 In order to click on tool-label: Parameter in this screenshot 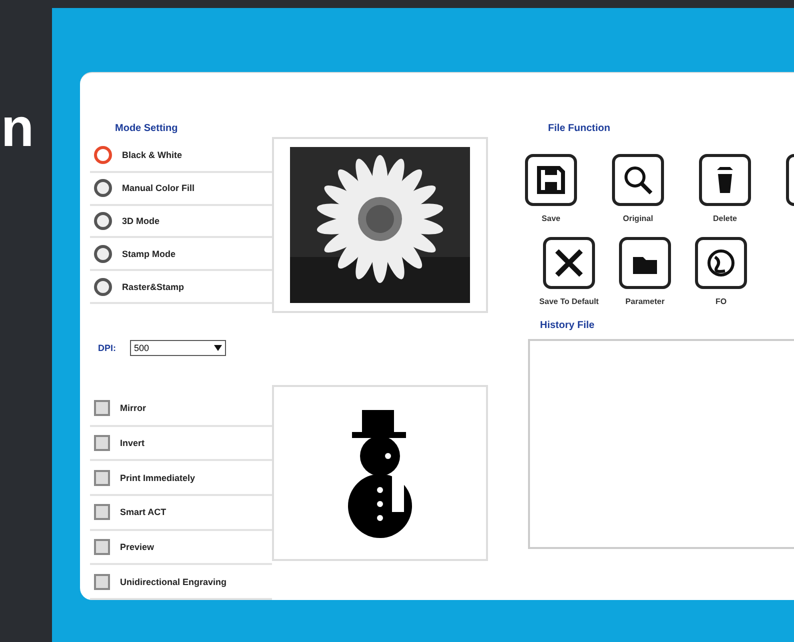, I will do `click(645, 301)`.